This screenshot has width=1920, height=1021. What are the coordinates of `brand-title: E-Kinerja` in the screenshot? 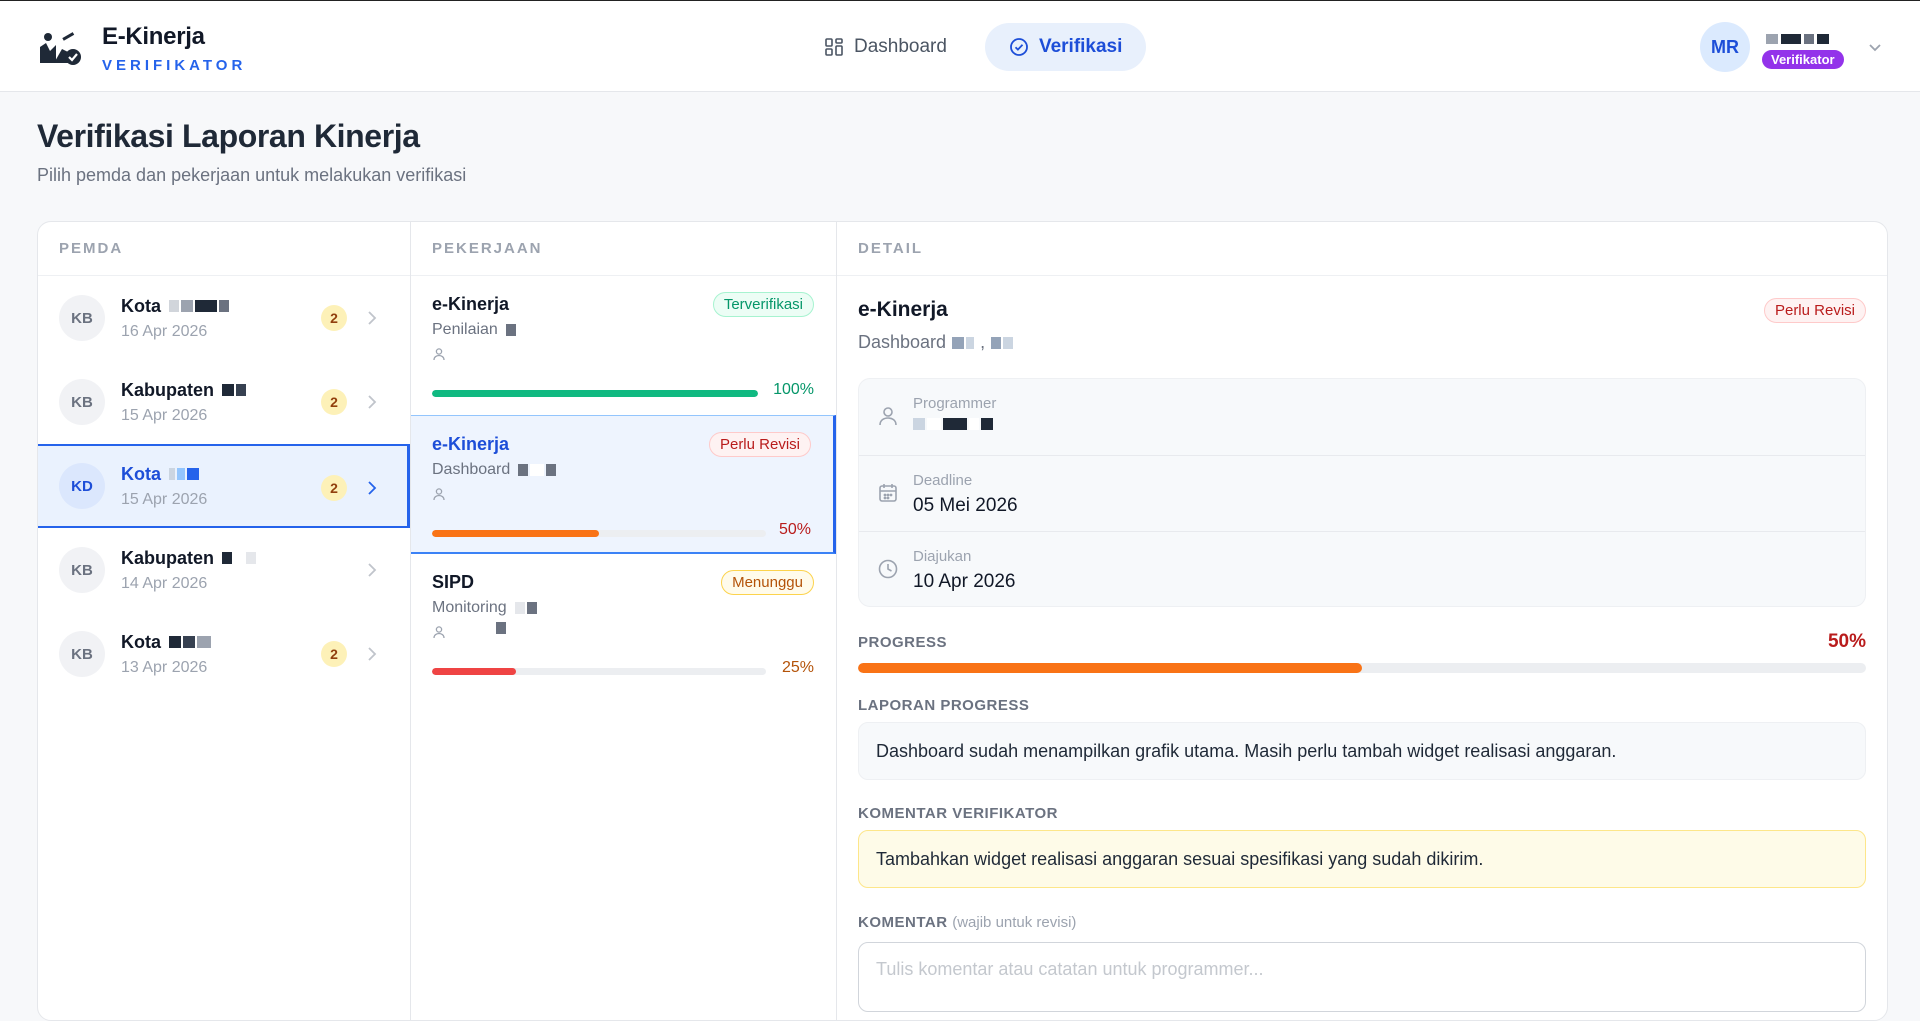 It's located at (153, 36).